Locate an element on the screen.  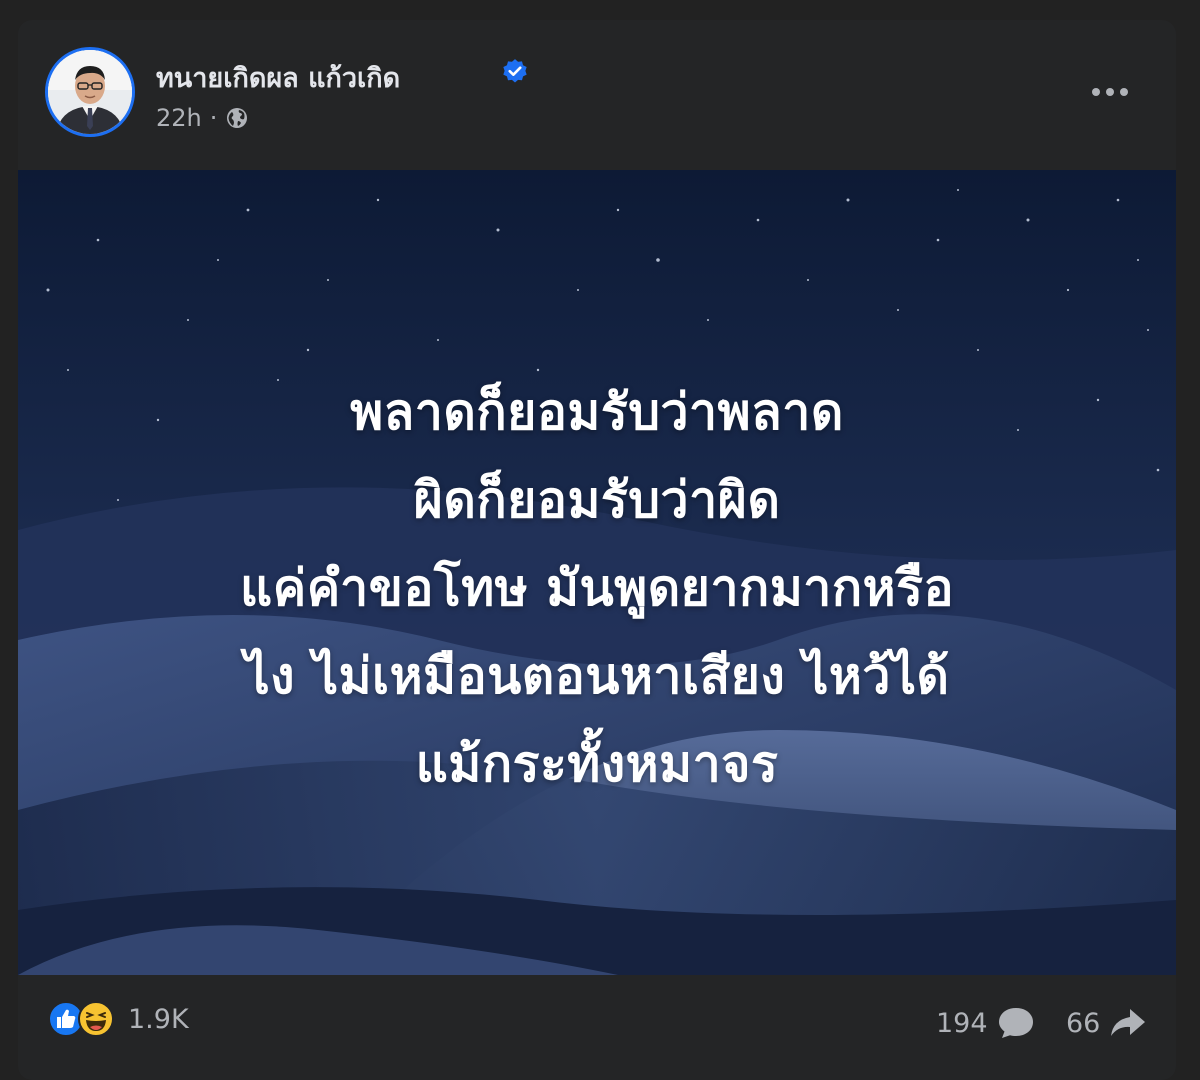
author-name: ทนายเกิดผล แก้วเกิด is located at coordinates (278, 77).